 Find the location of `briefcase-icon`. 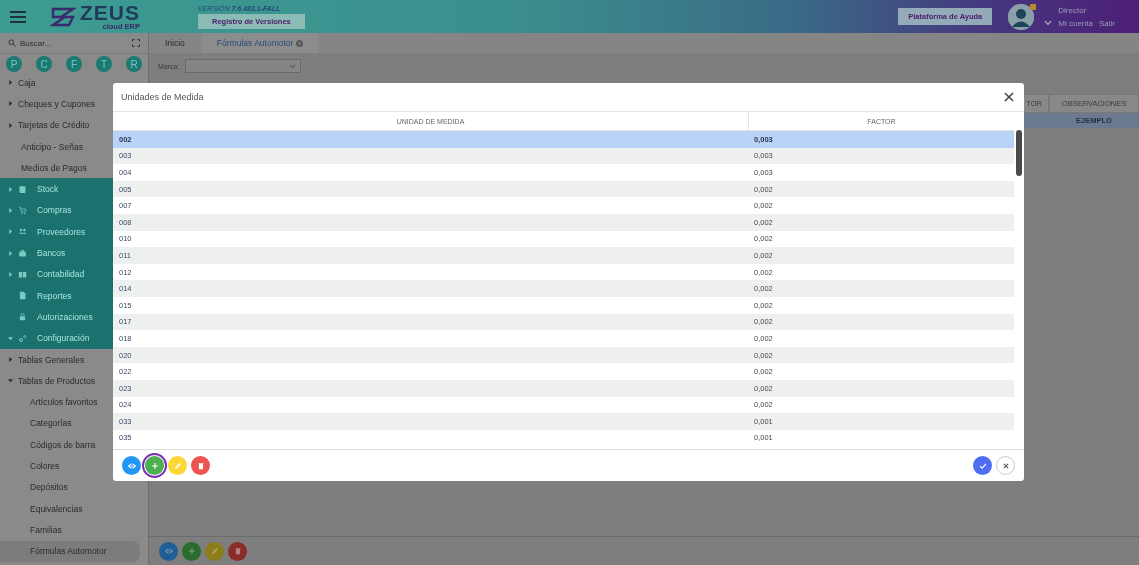

briefcase-icon is located at coordinates (22, 253).